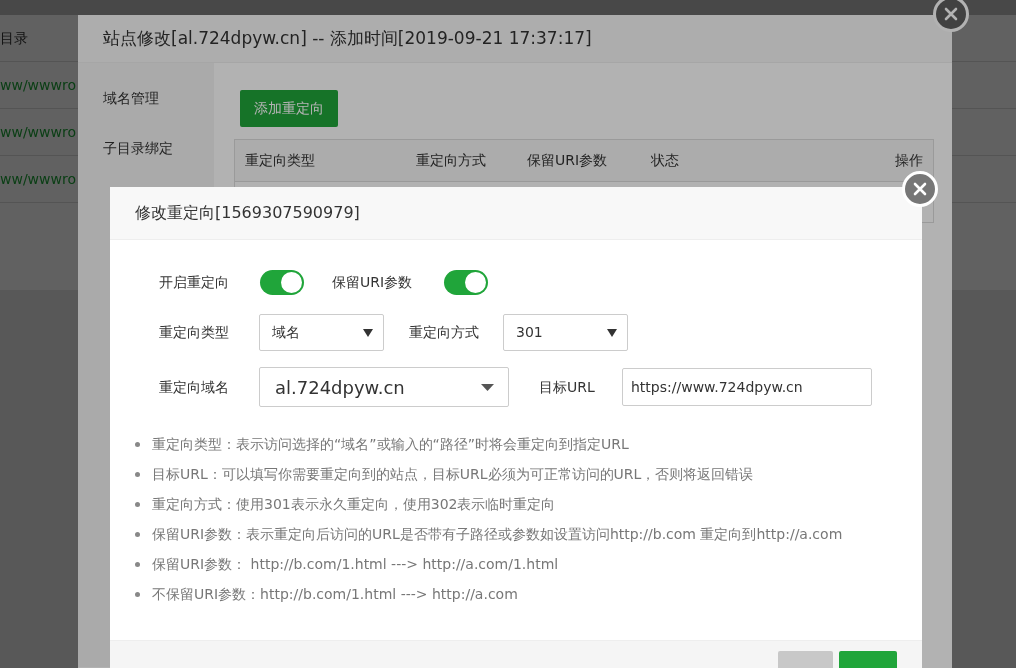 This screenshot has width=1016, height=668. What do you see at coordinates (384, 387) in the screenshot?
I see `select-field: al.724dpyw.cn` at bounding box center [384, 387].